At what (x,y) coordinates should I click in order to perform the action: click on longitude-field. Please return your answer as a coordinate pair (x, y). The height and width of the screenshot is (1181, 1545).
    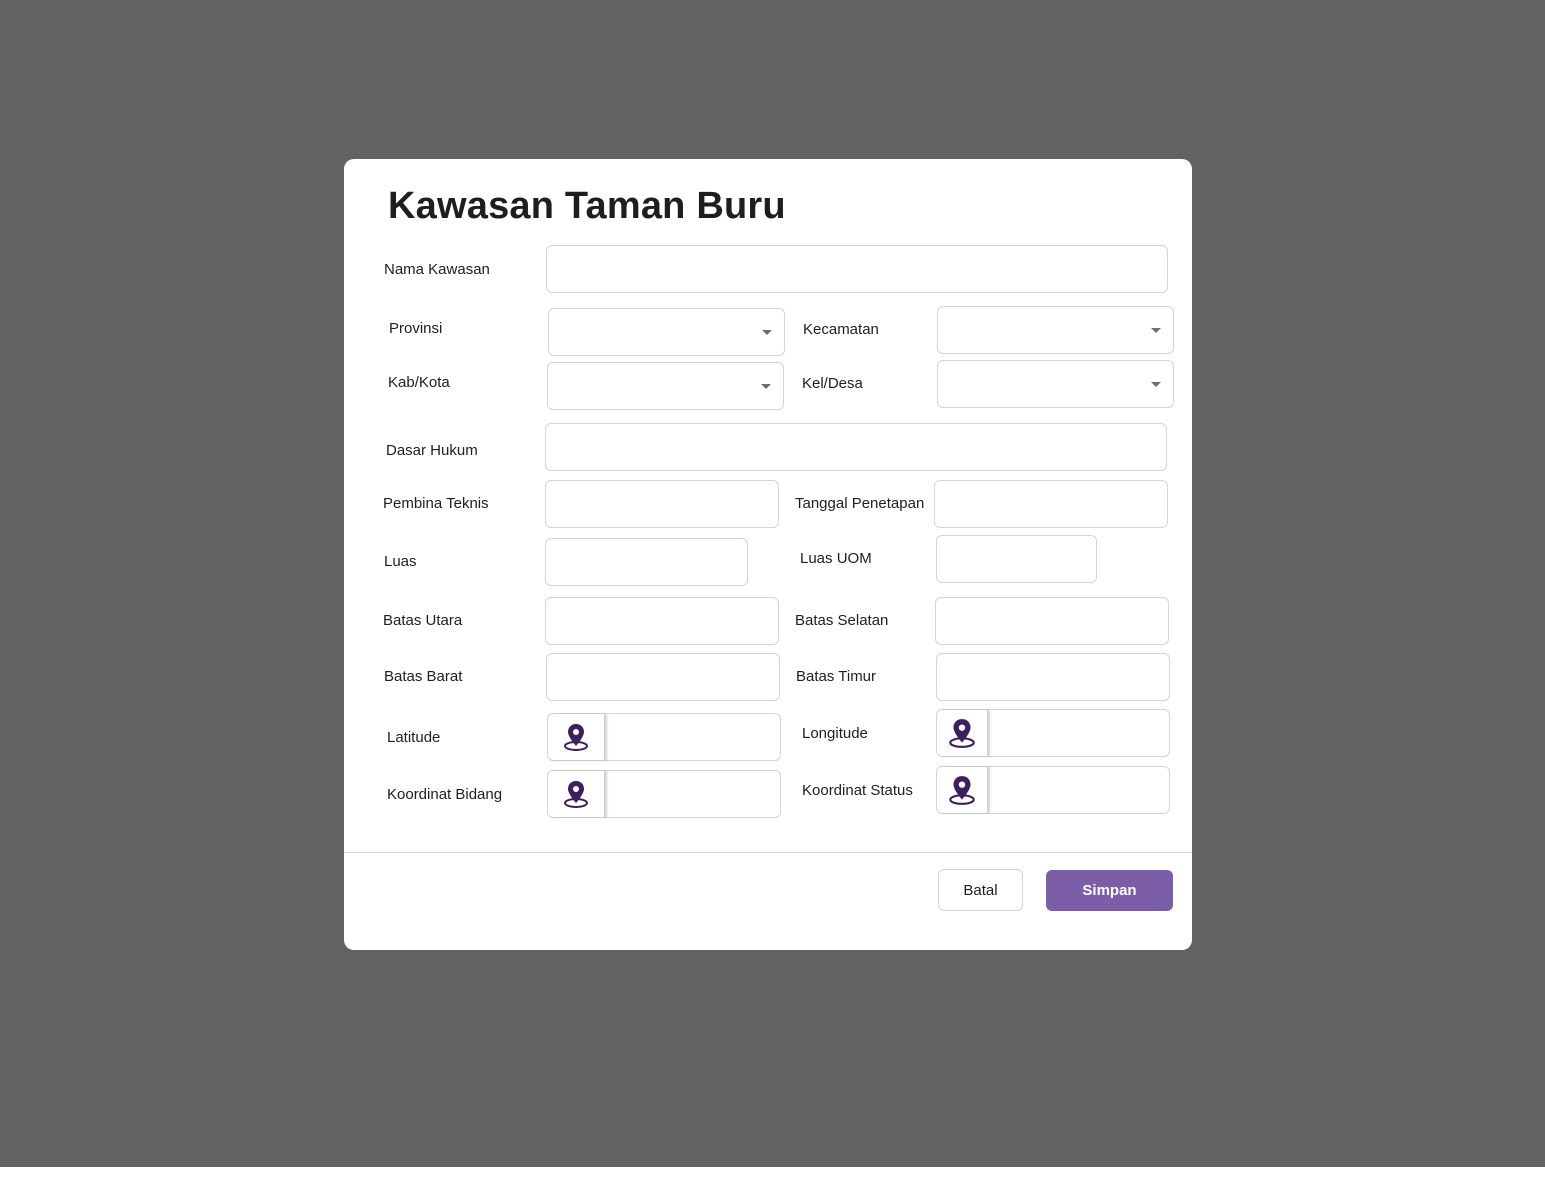
    Looking at the image, I should click on (1053, 733).